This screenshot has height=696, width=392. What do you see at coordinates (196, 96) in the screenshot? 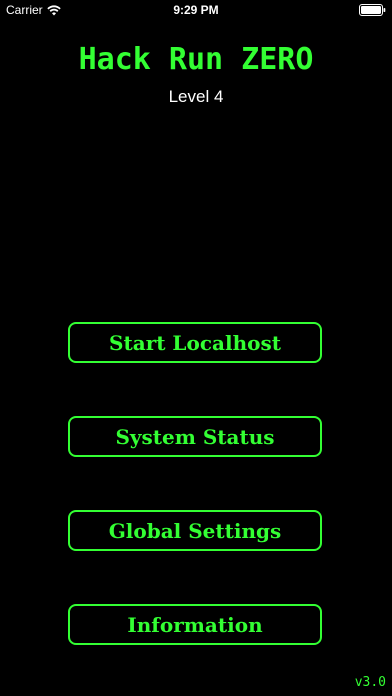
I see `level-label: Level 4` at bounding box center [196, 96].